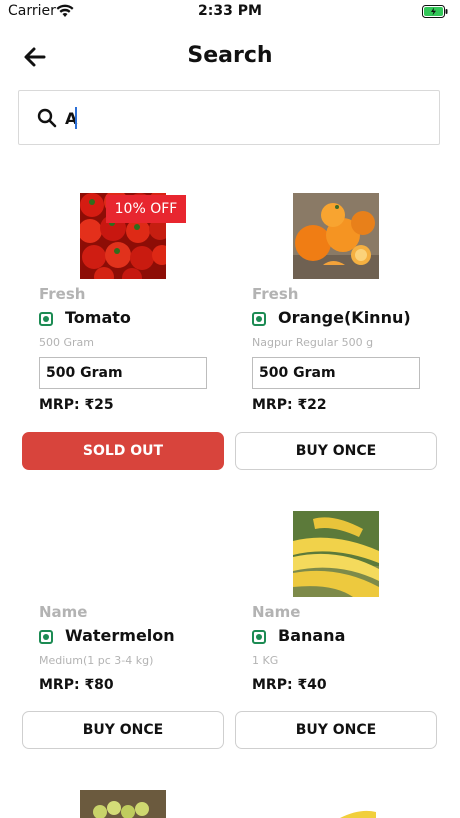 The width and height of the screenshot is (460, 818). I want to click on search-input, so click(235, 118).